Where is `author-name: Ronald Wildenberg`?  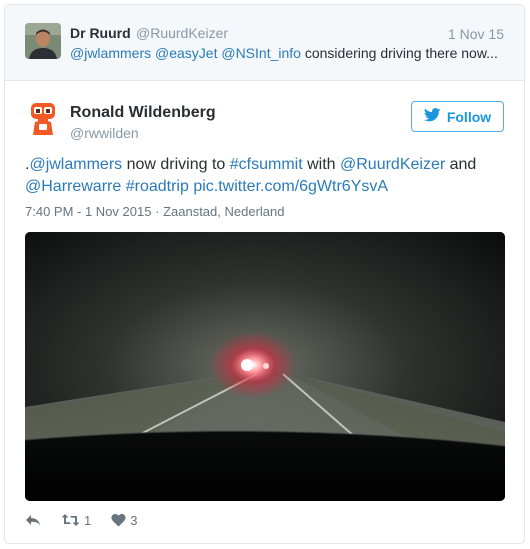 author-name: Ronald Wildenberg is located at coordinates (143, 113).